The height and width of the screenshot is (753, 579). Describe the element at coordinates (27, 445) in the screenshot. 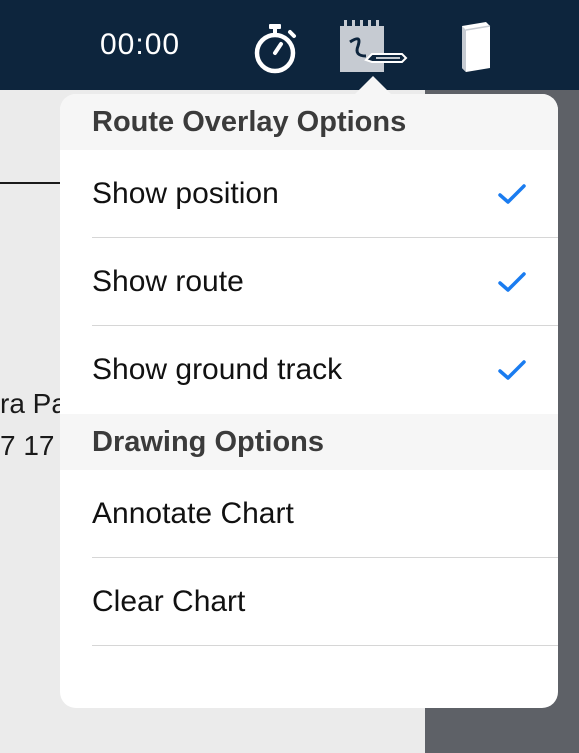

I see `chart-label-text: 7 17` at that location.